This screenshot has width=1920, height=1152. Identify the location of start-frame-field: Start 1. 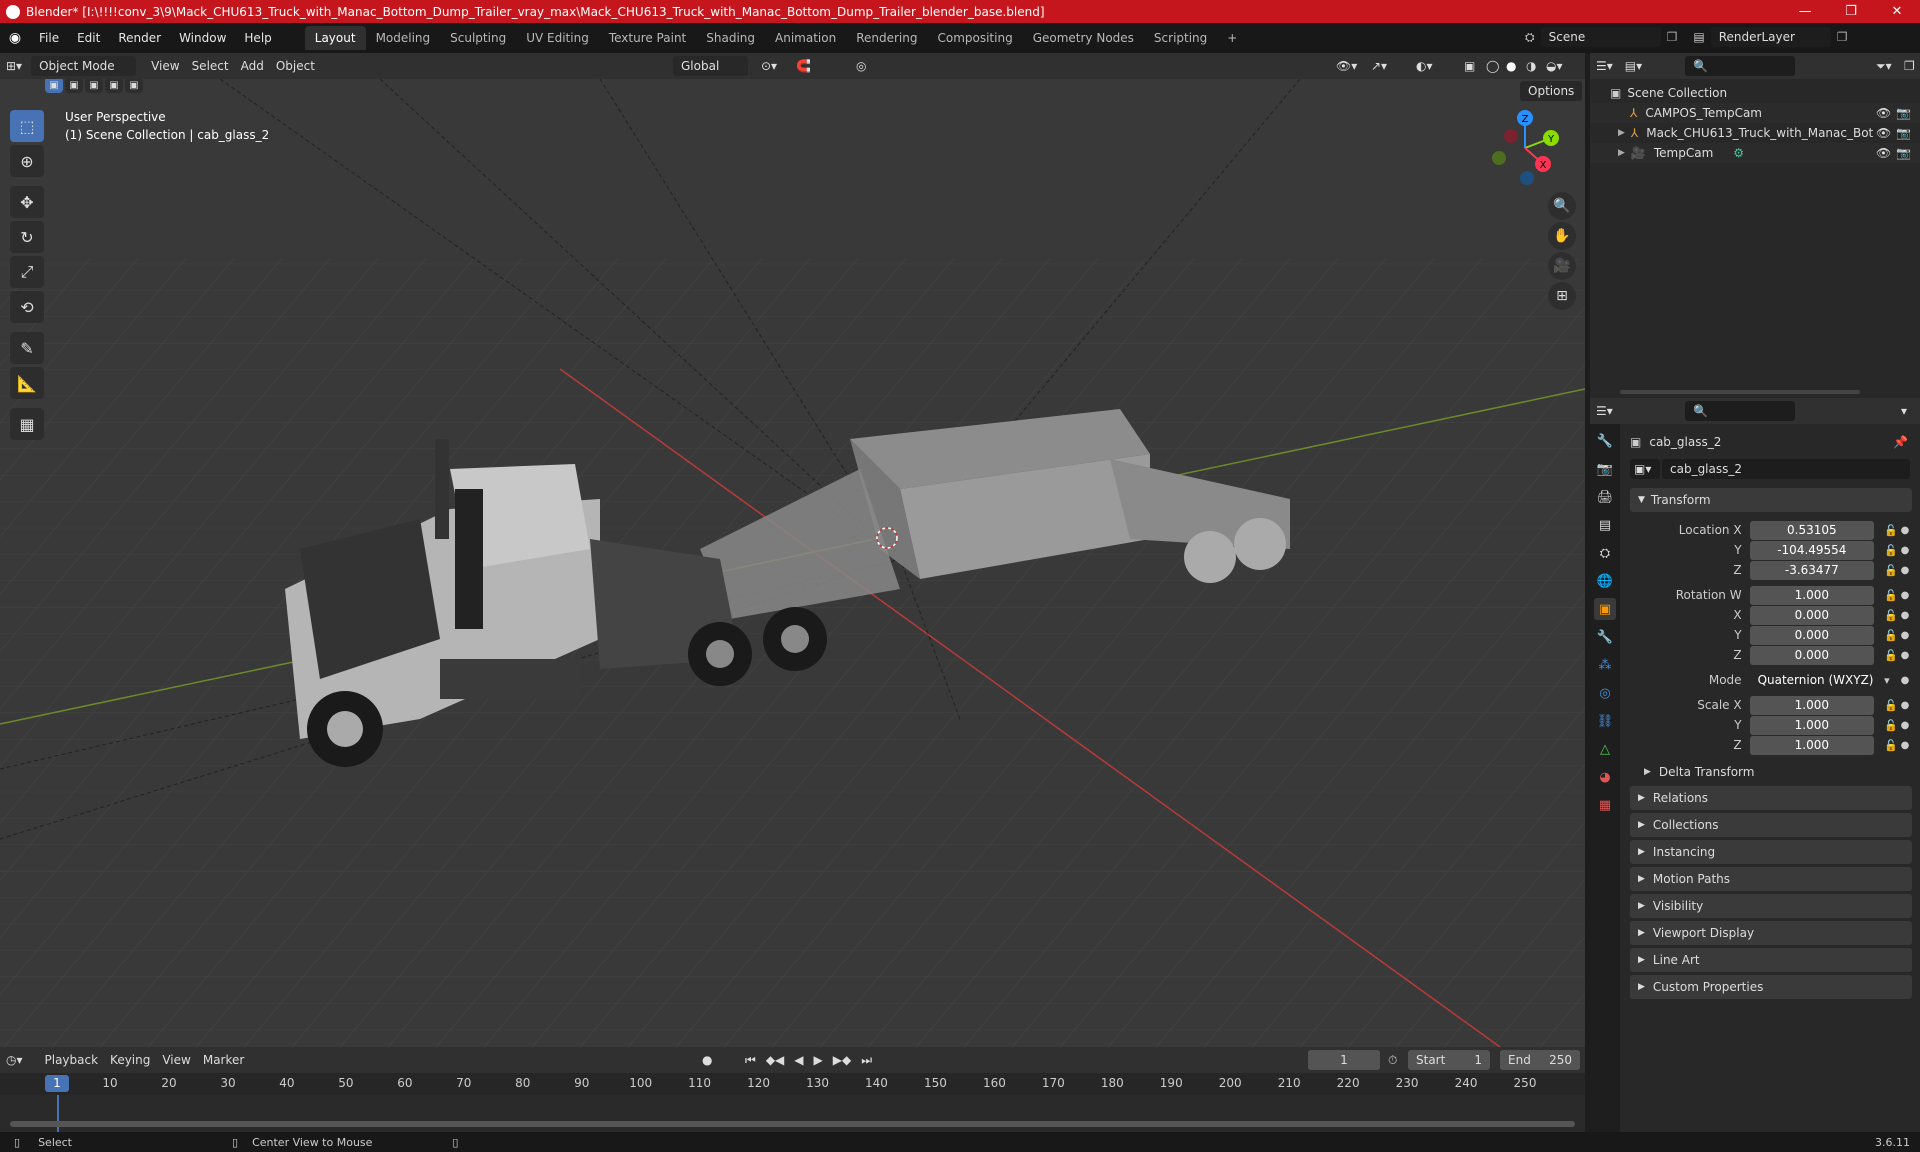
(1449, 1060).